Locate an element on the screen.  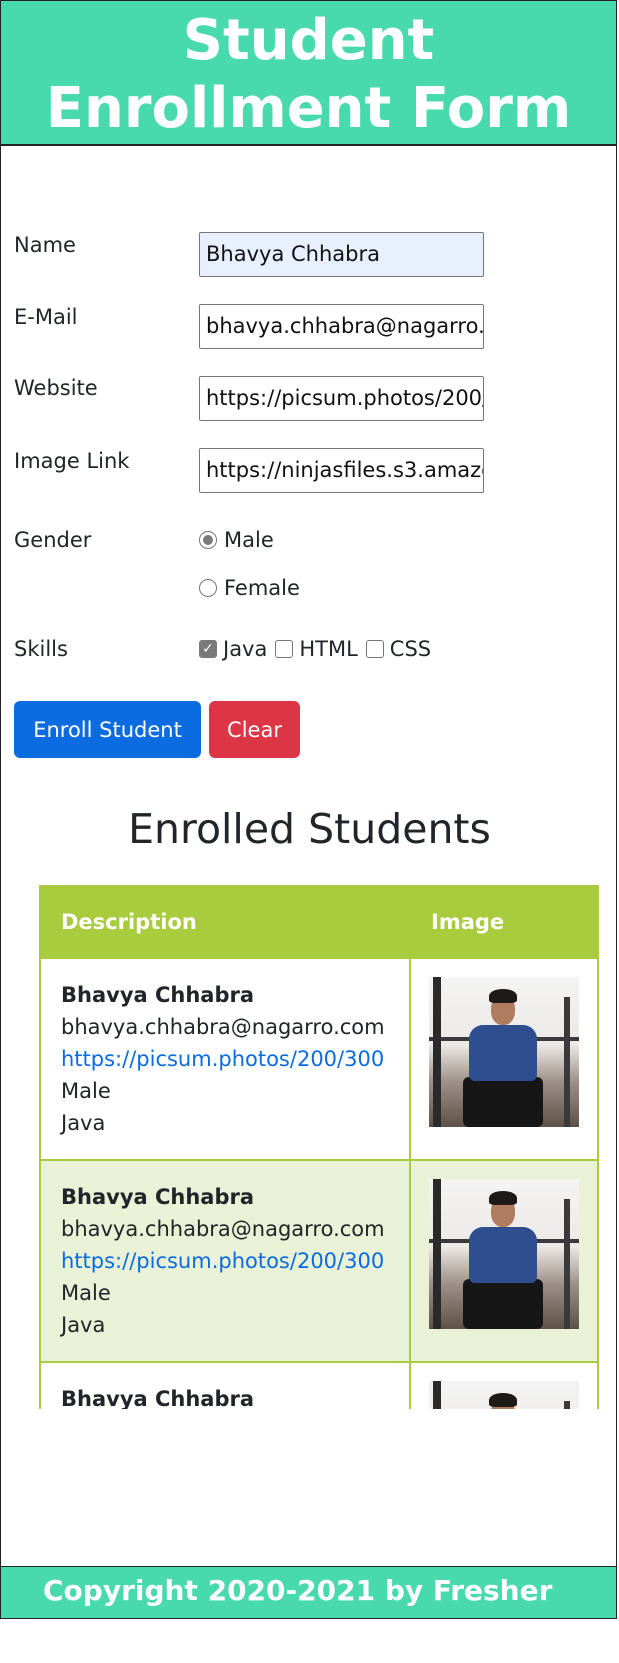
description-column-header: Description is located at coordinates (225, 922).